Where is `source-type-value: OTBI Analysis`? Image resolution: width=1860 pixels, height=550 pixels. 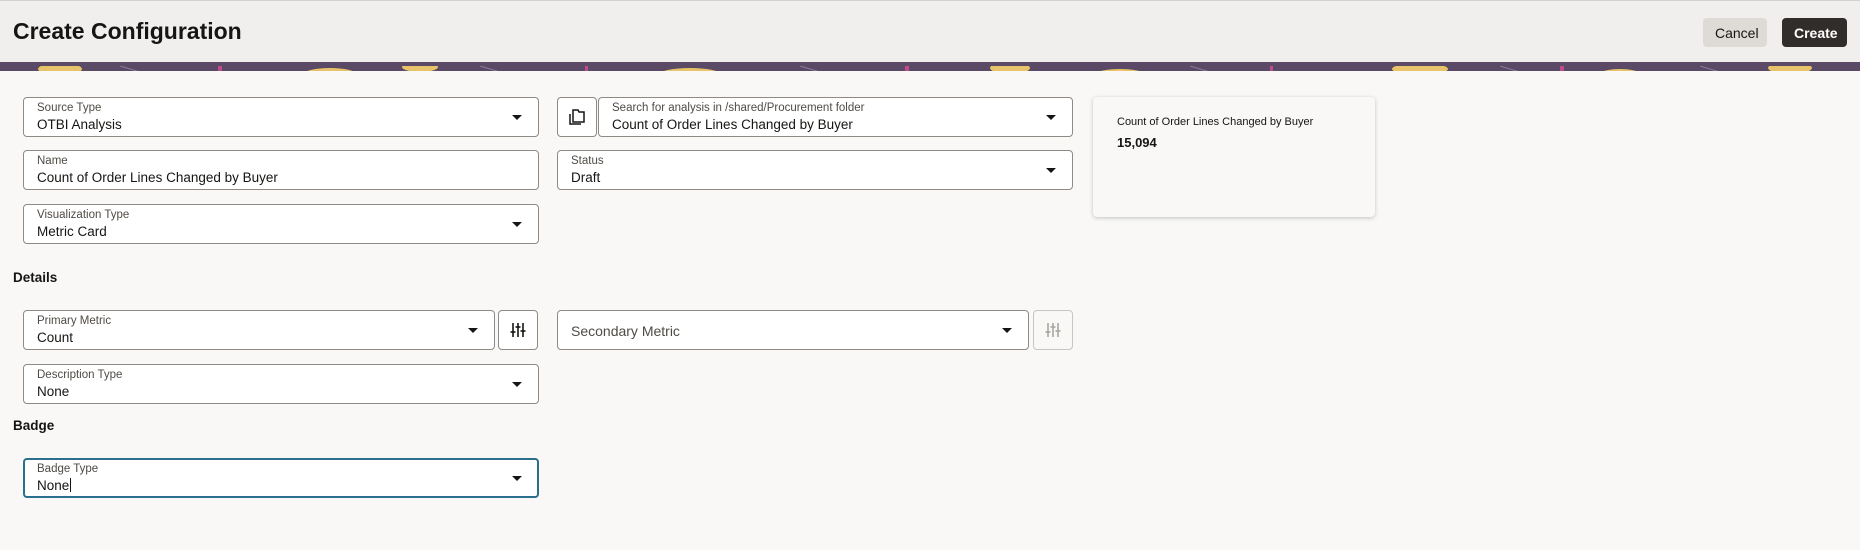 source-type-value: OTBI Analysis is located at coordinates (79, 124).